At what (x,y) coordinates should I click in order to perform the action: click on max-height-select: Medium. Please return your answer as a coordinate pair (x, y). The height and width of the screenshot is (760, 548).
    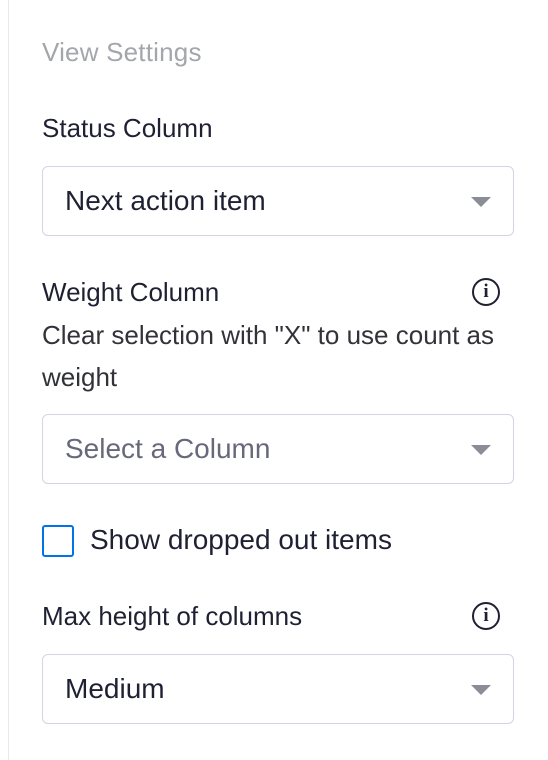
    Looking at the image, I should click on (278, 689).